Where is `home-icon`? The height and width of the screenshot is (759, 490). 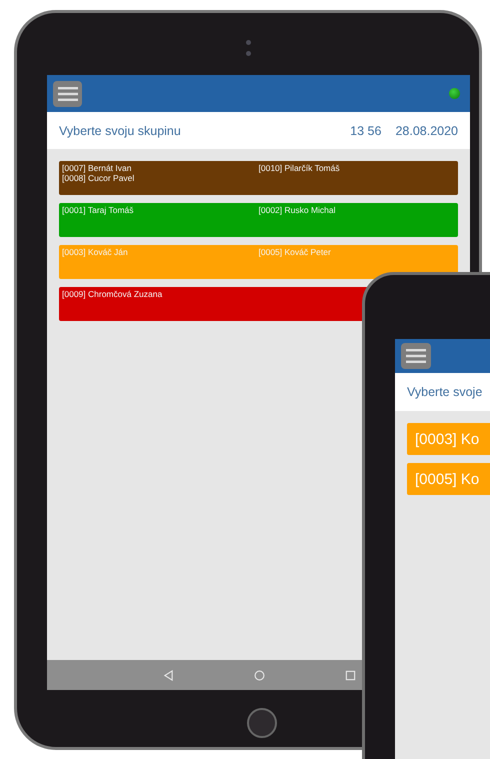
home-icon is located at coordinates (259, 675).